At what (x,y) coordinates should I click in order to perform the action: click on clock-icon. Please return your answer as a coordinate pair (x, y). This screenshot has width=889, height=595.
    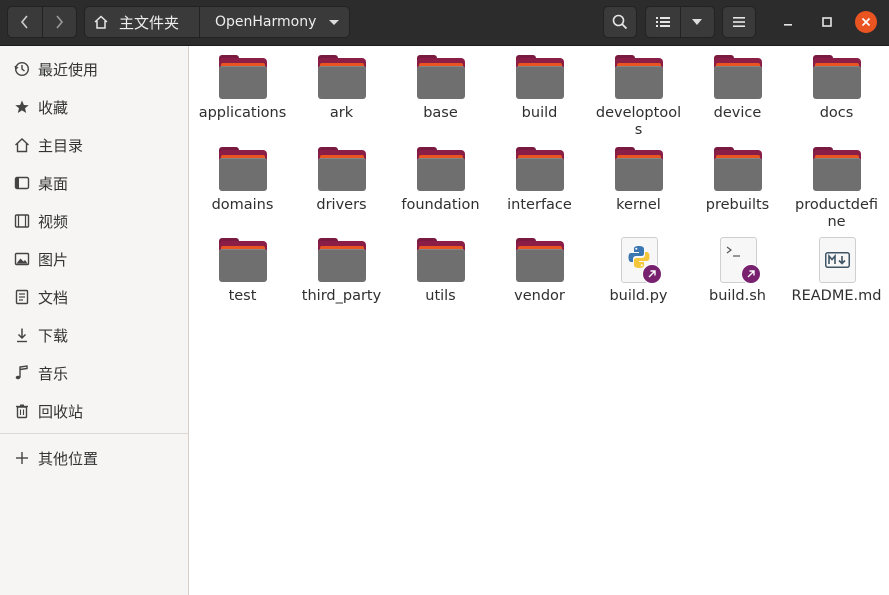
    Looking at the image, I should click on (22, 69).